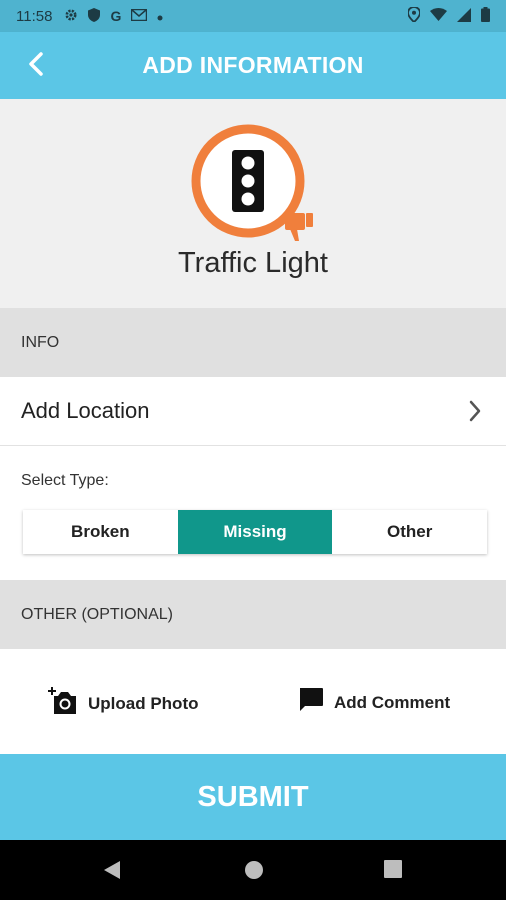  Describe the element at coordinates (94, 16) in the screenshot. I see `shield-icon` at that location.